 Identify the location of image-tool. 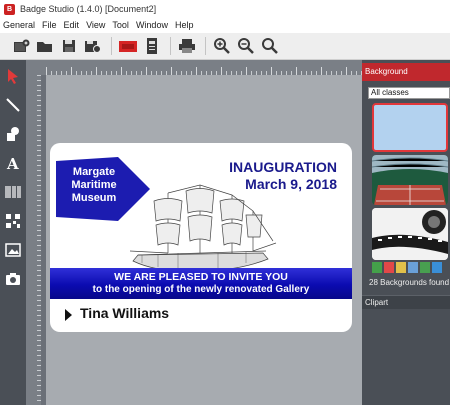
(13, 250).